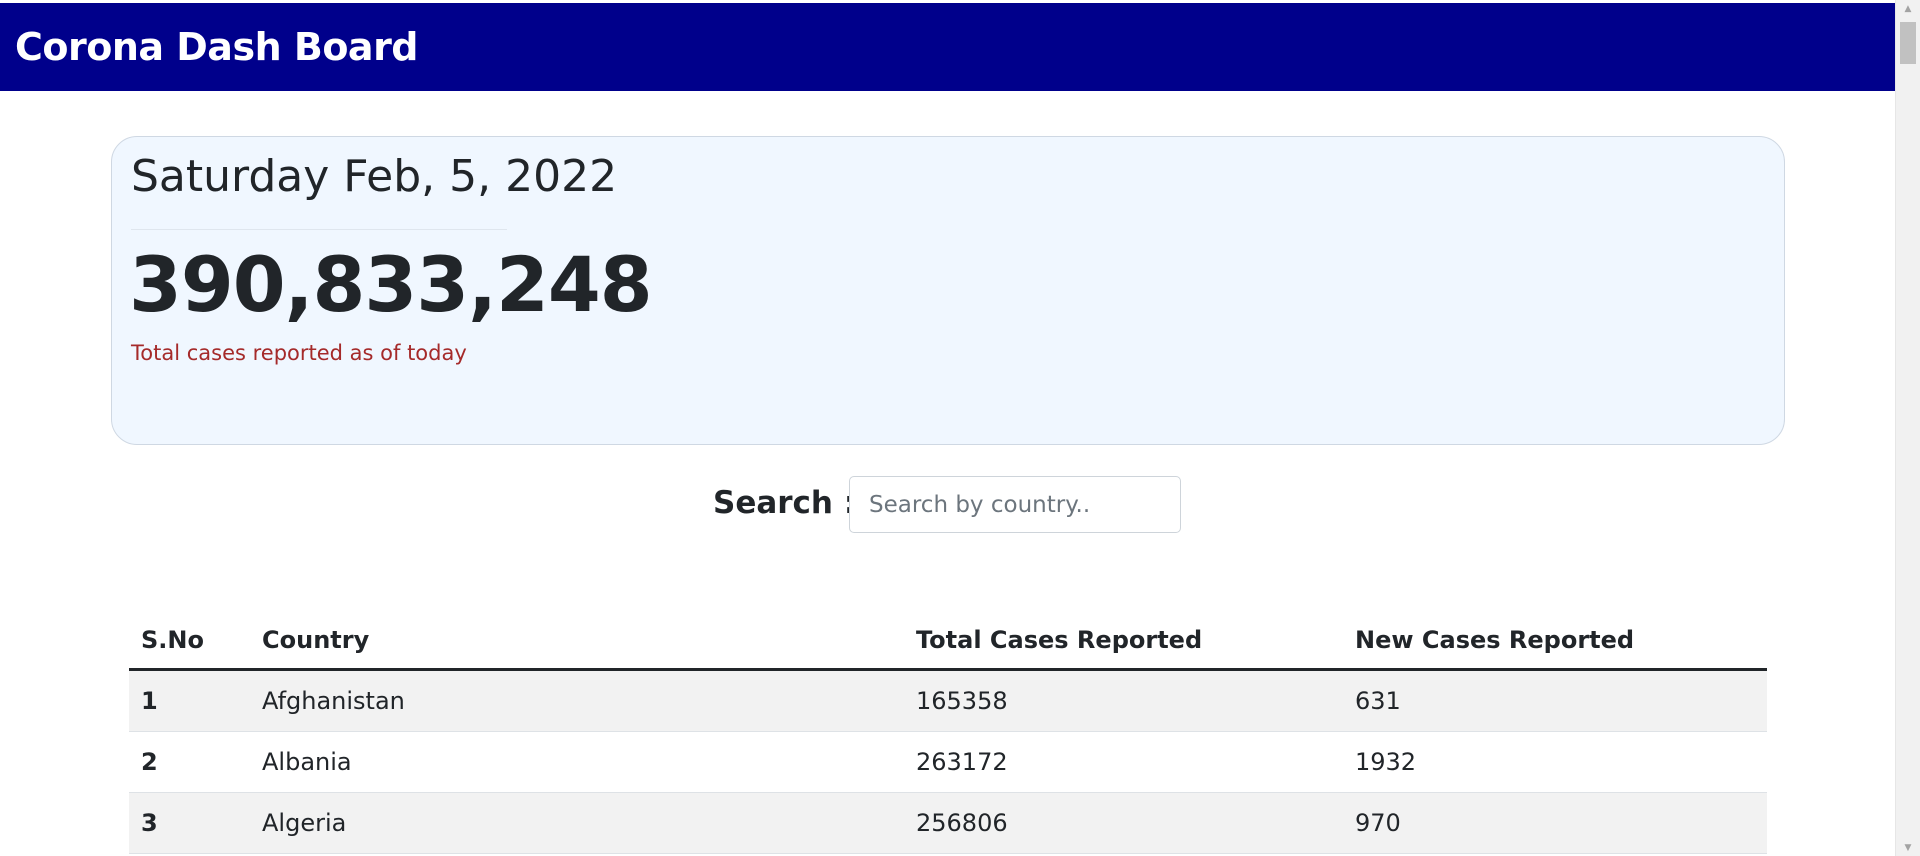 The image size is (1920, 856). Describe the element at coordinates (1123, 823) in the screenshot. I see `cell-total-cases: 256806` at that location.